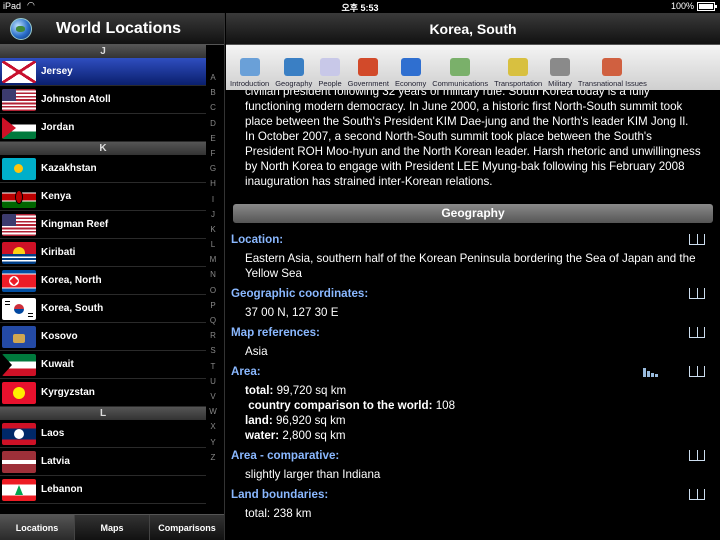  Describe the element at coordinates (103, 490) in the screenshot. I see `list-item: Lebanon` at that location.